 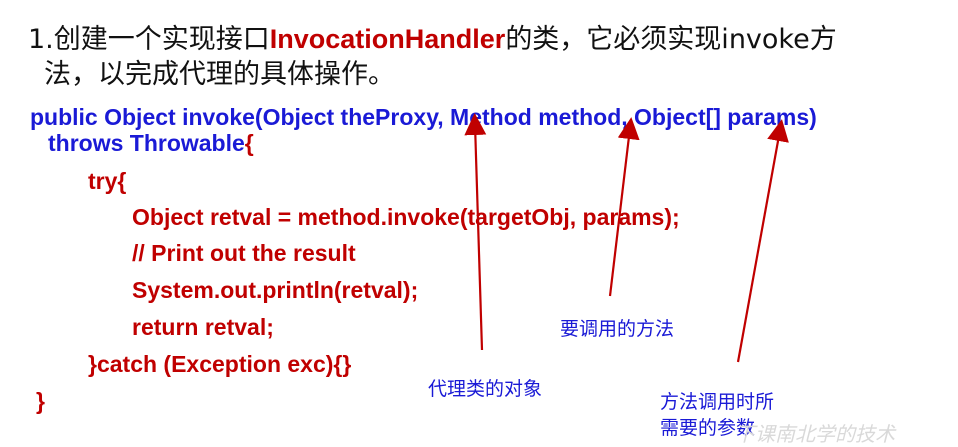 I want to click on annotation-proxy: 代理类的对象, so click(x=485, y=389).